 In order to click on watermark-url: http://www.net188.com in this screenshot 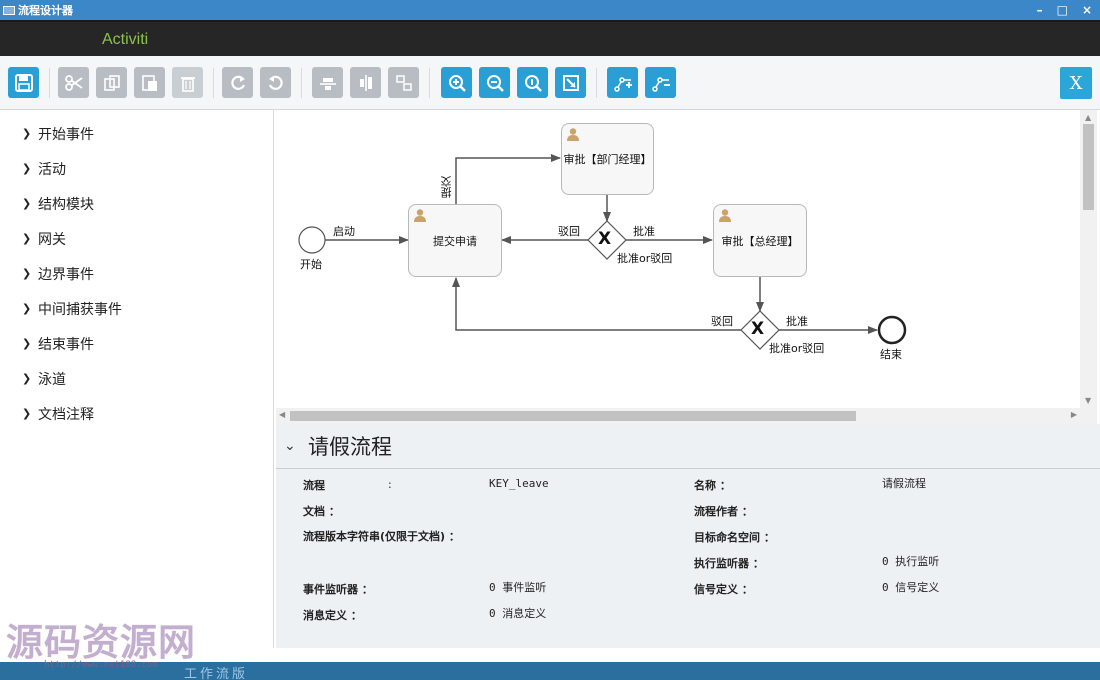, I will do `click(101, 665)`.